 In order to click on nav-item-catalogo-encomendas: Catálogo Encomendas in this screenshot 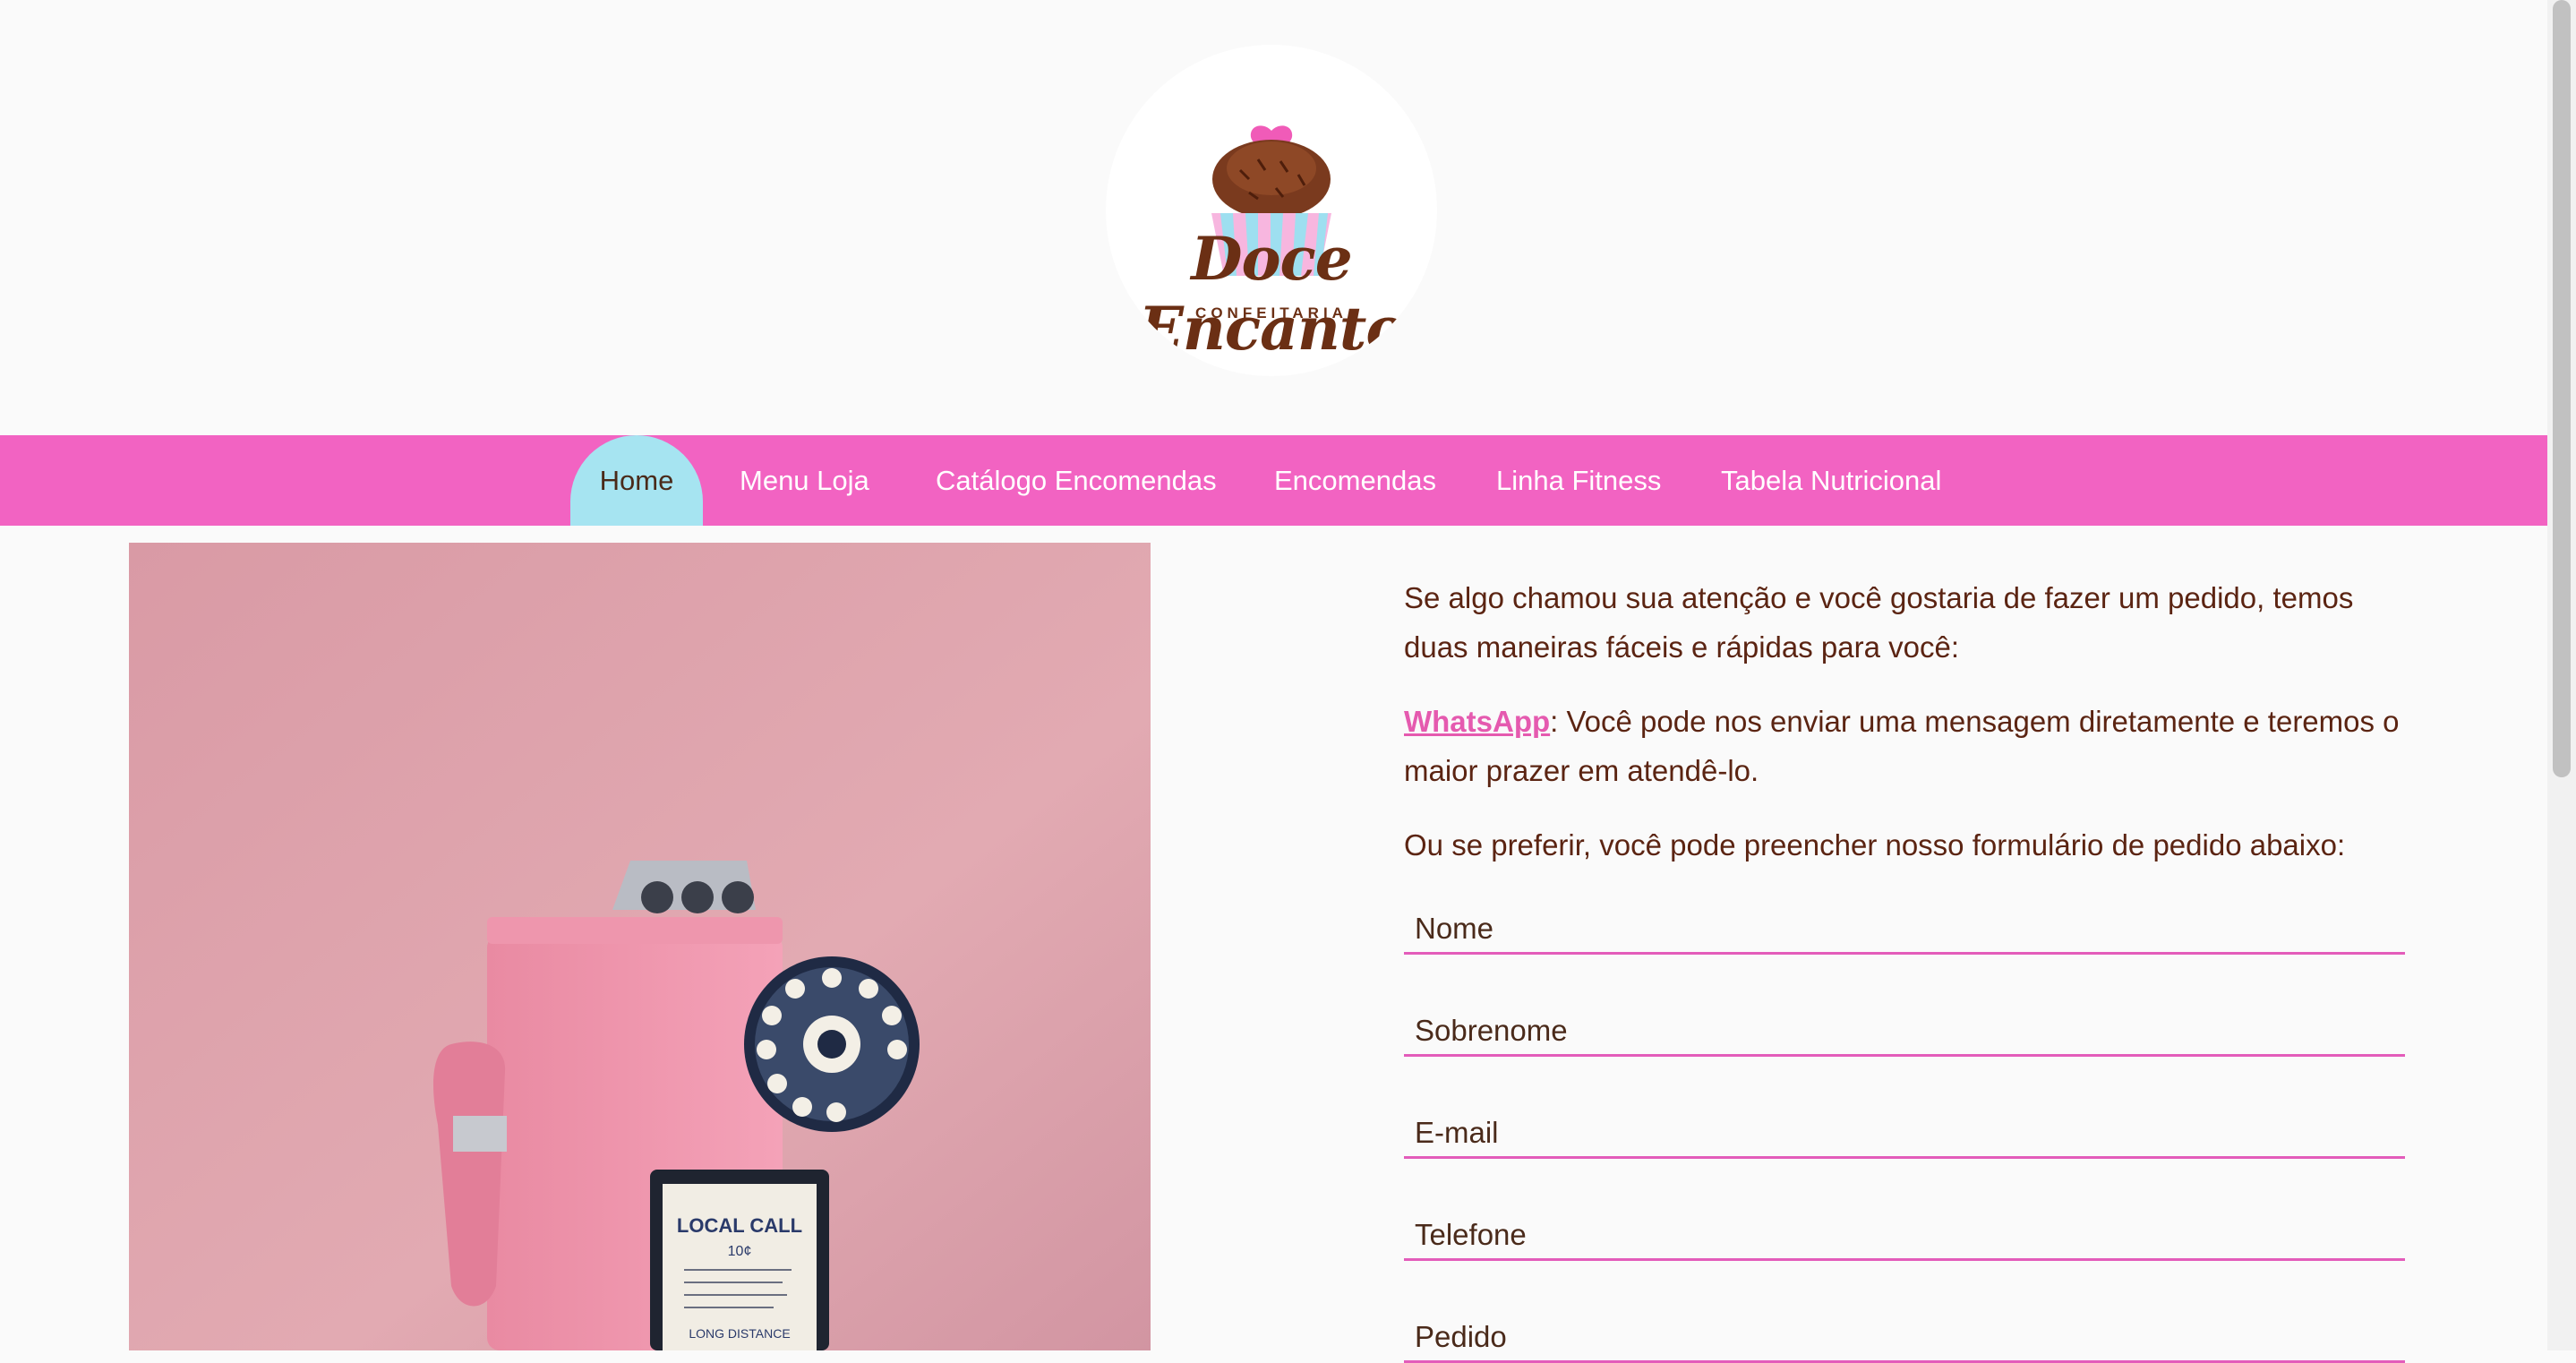, I will do `click(1076, 480)`.